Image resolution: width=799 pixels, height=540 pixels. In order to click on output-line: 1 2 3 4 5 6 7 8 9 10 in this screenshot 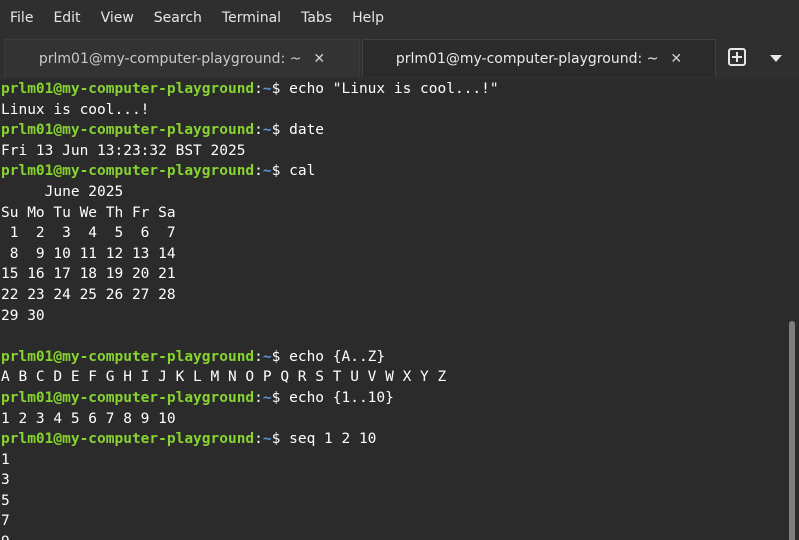, I will do `click(88, 418)`.